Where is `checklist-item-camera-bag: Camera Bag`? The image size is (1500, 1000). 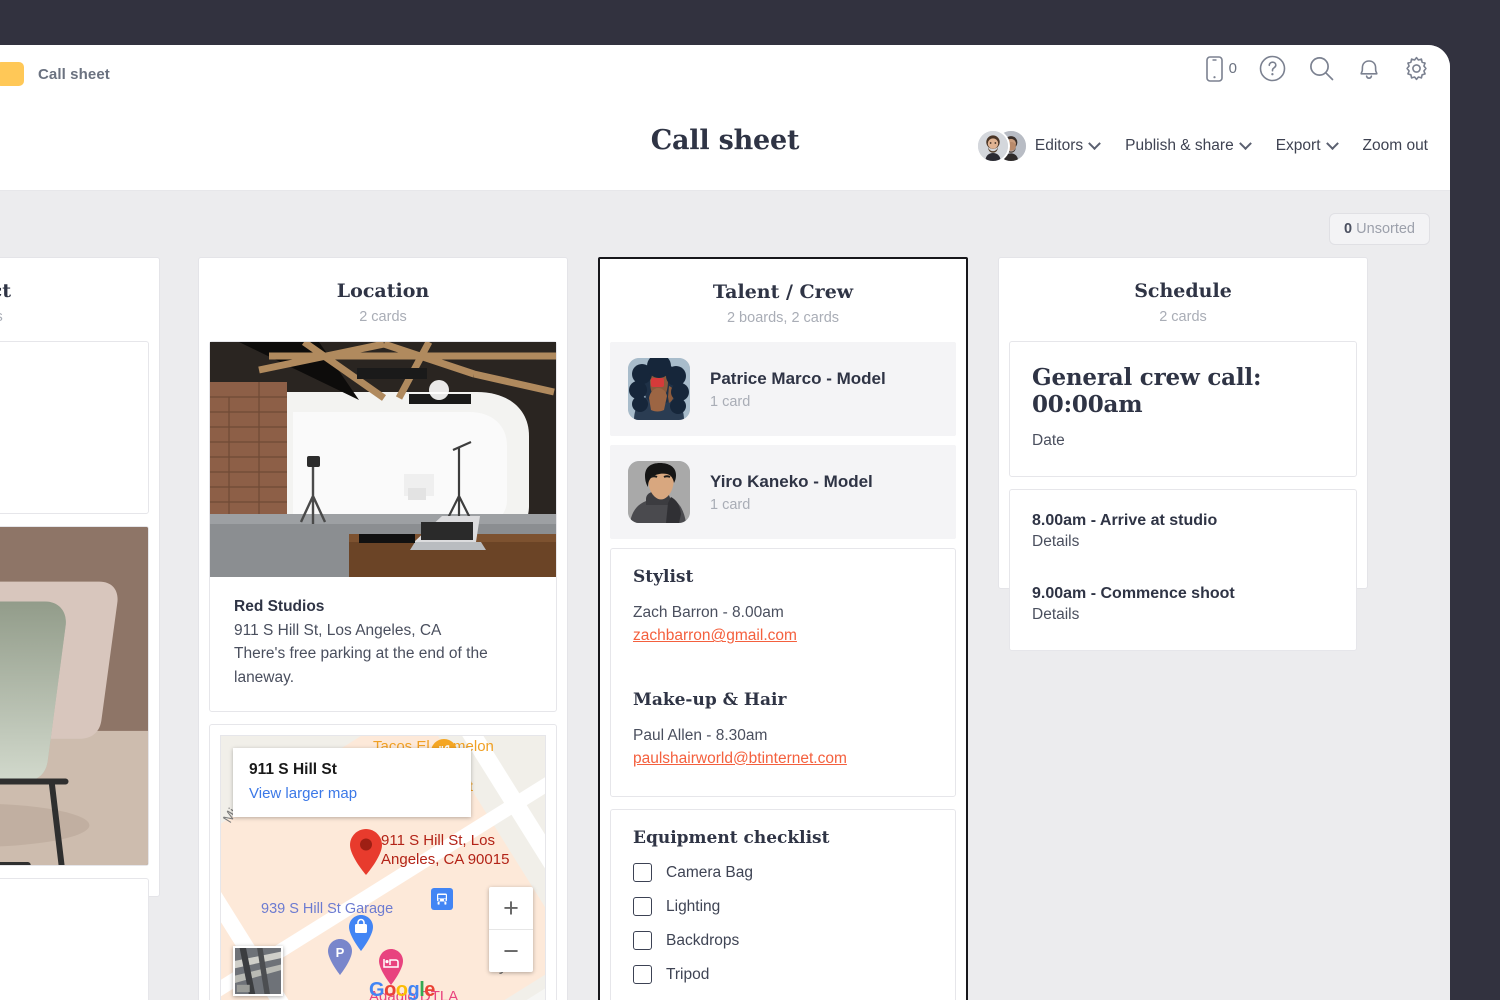 checklist-item-camera-bag: Camera Bag is located at coordinates (783, 872).